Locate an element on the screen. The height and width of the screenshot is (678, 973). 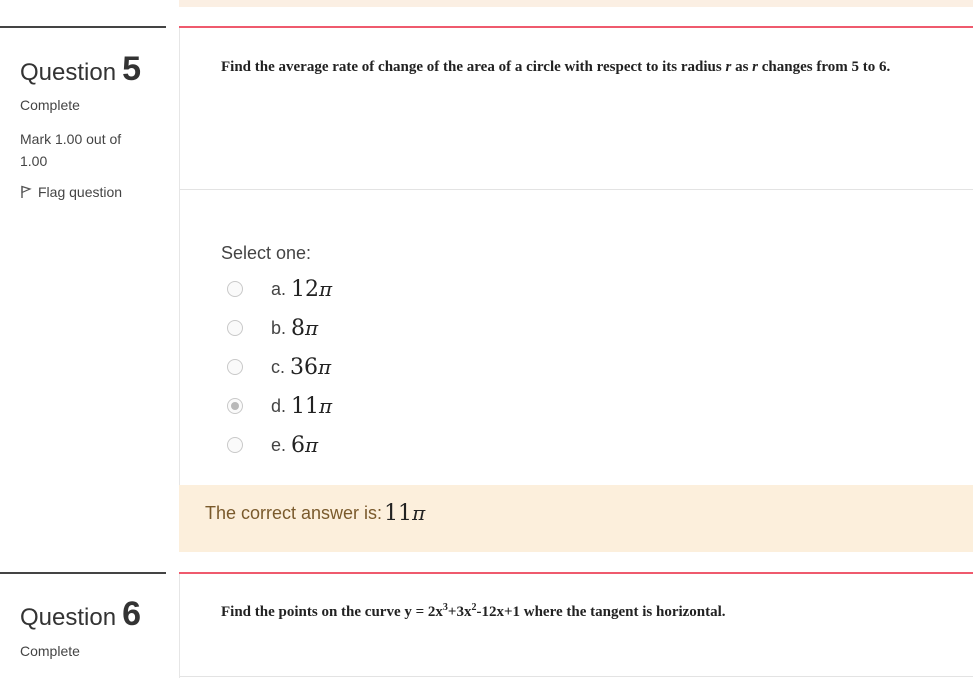
option-letter: c. is located at coordinates (278, 366).